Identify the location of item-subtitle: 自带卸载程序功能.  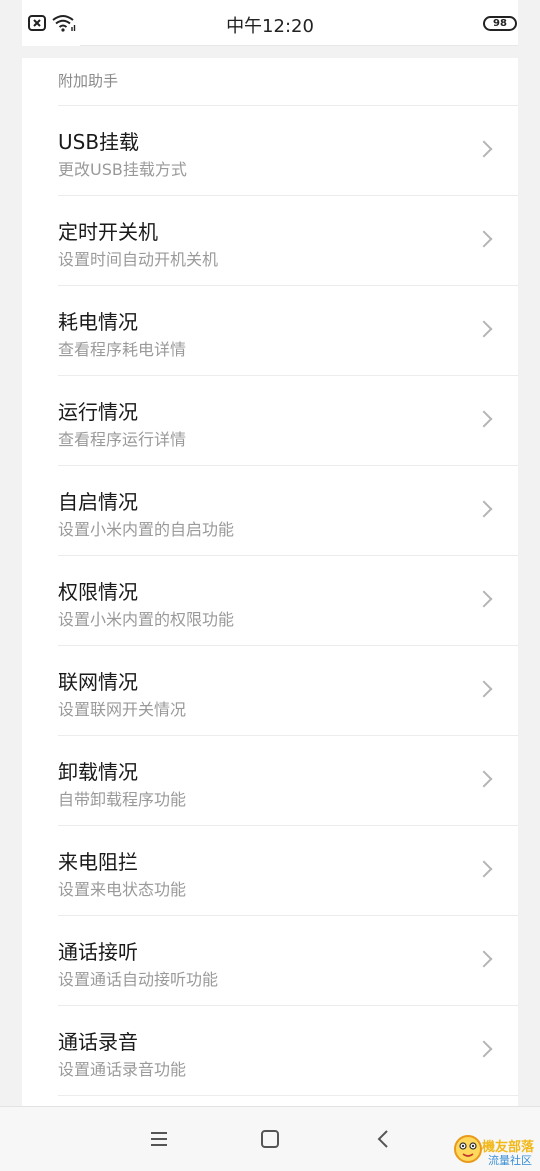
(122, 799).